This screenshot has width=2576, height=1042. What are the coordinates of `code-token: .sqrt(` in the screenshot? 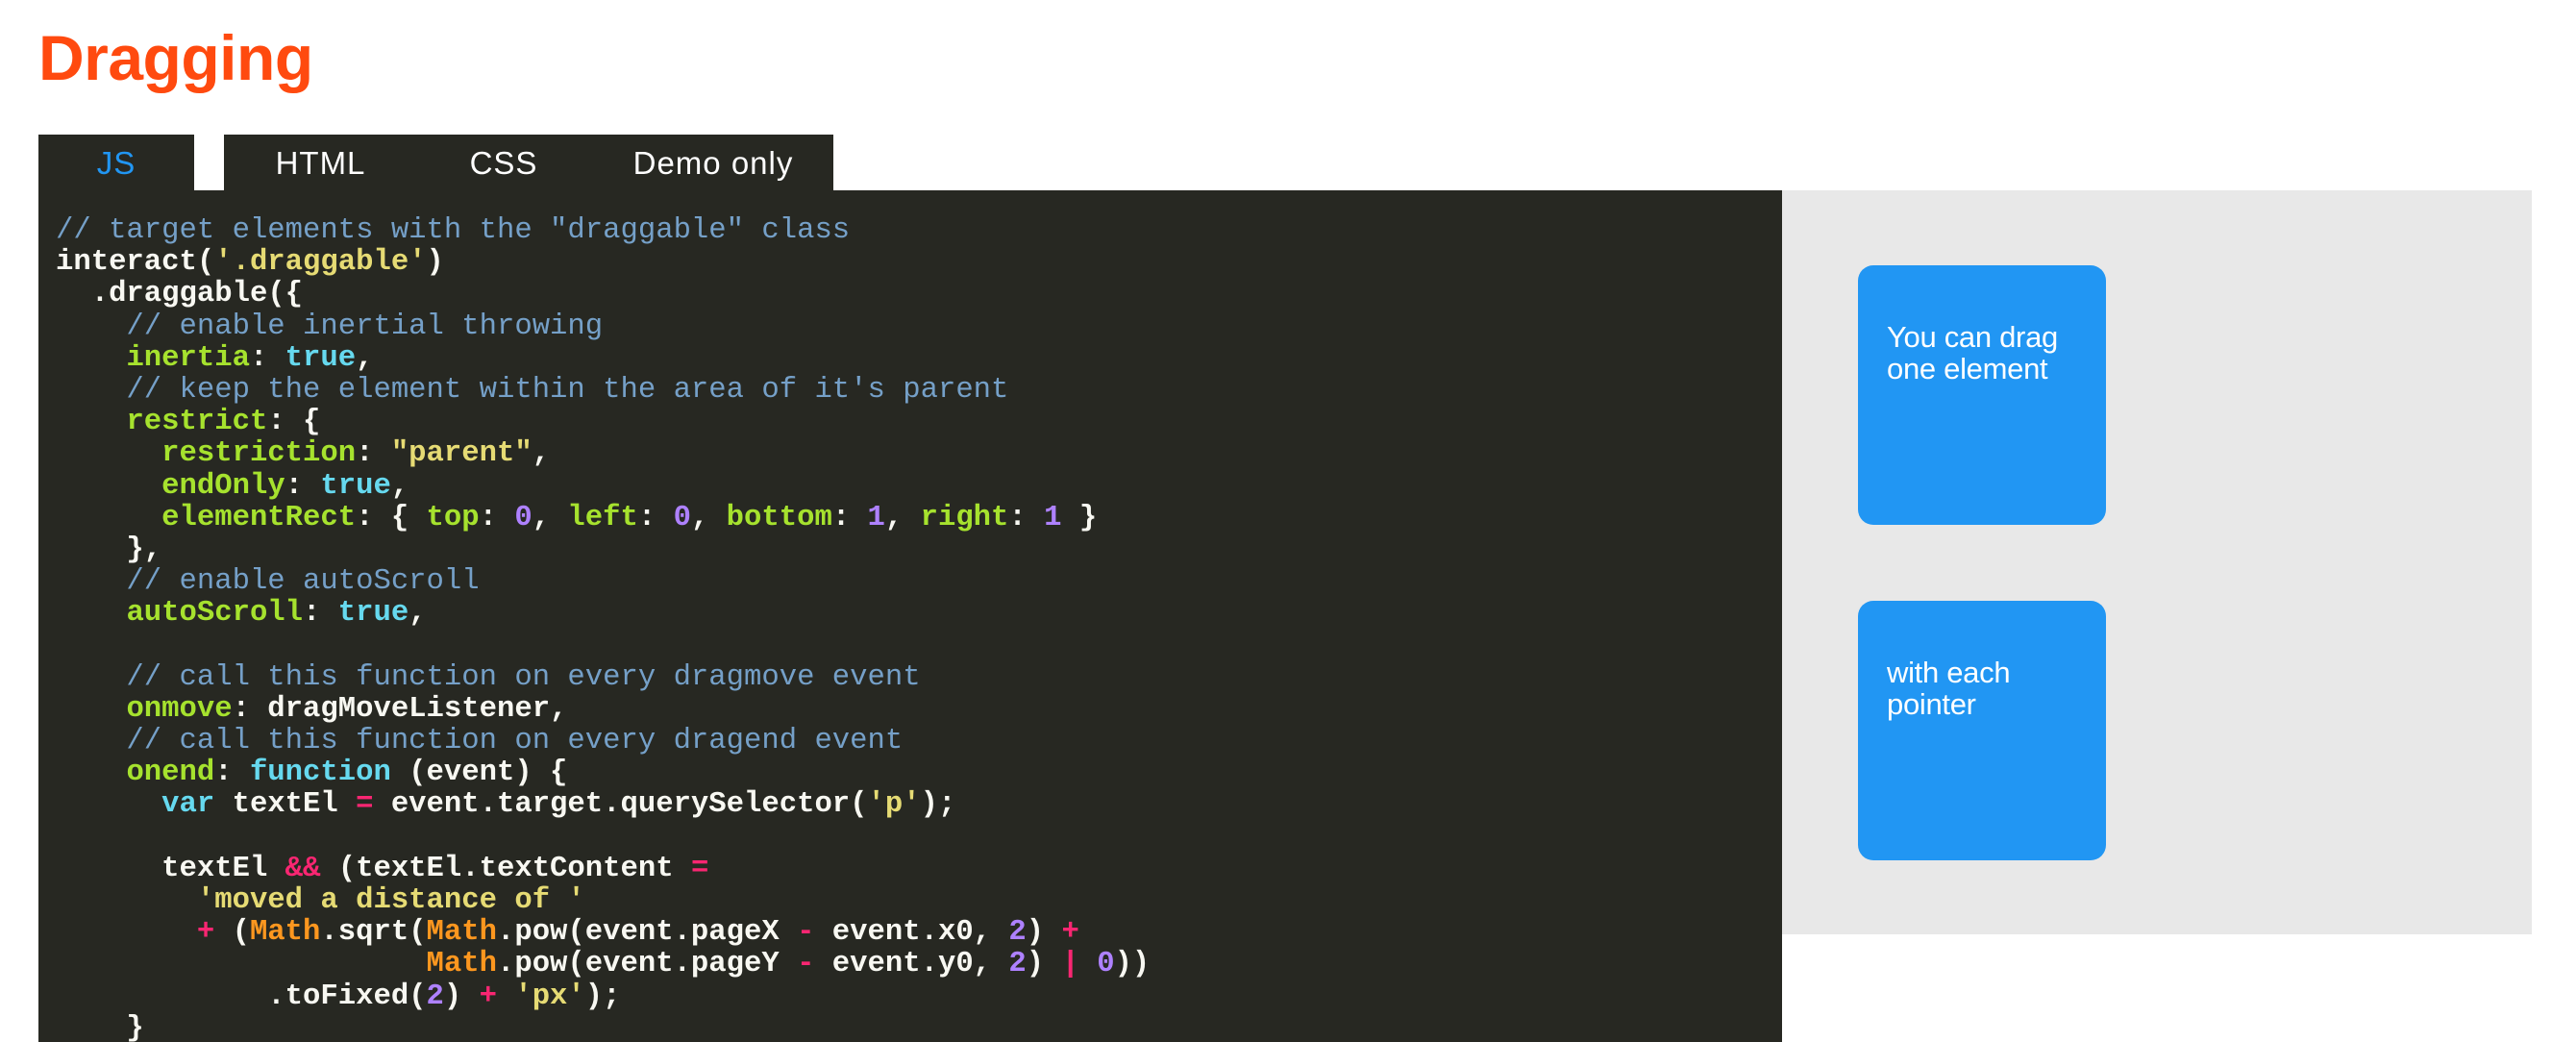 It's located at (373, 933).